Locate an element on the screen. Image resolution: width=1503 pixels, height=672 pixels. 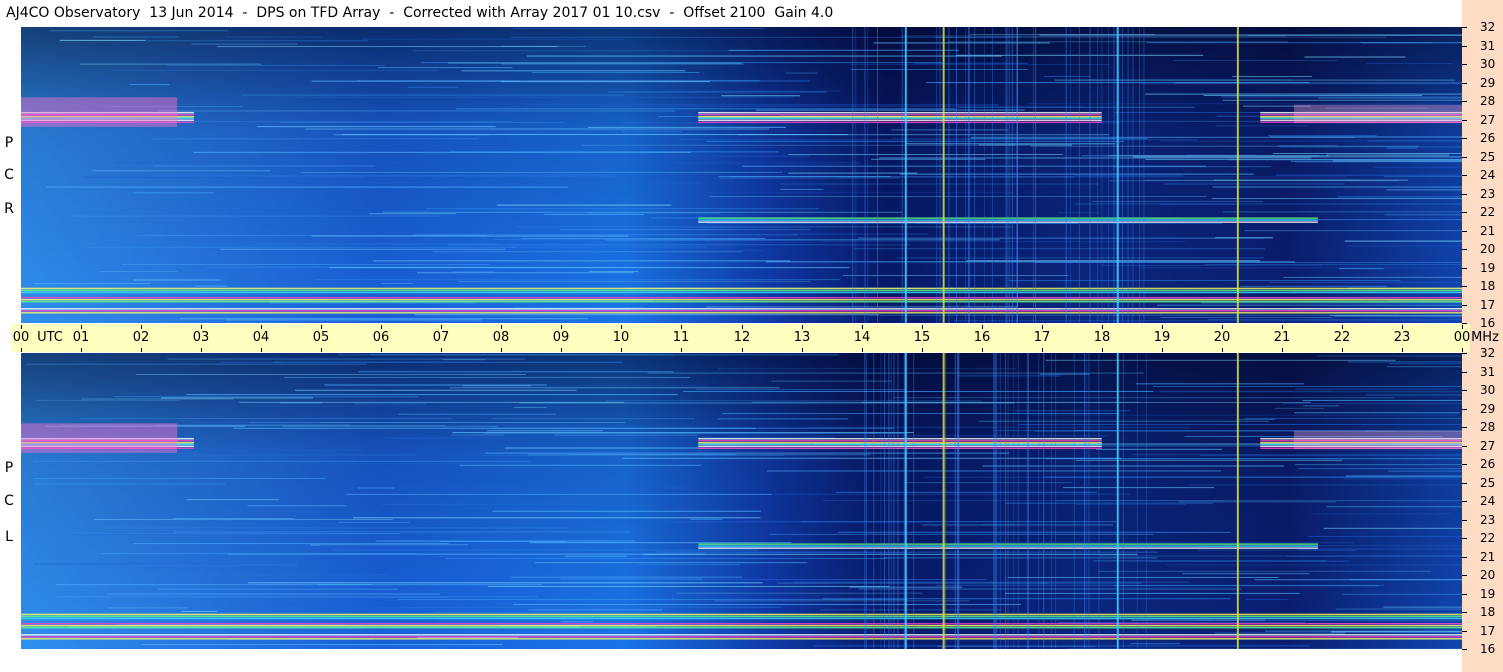
polarization-letter: L is located at coordinates (9, 537).